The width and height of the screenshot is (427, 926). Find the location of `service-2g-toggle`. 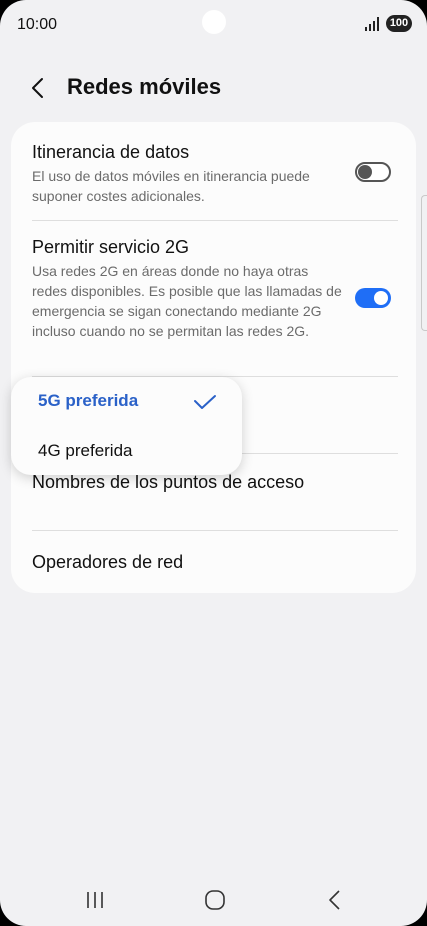

service-2g-toggle is located at coordinates (373, 298).